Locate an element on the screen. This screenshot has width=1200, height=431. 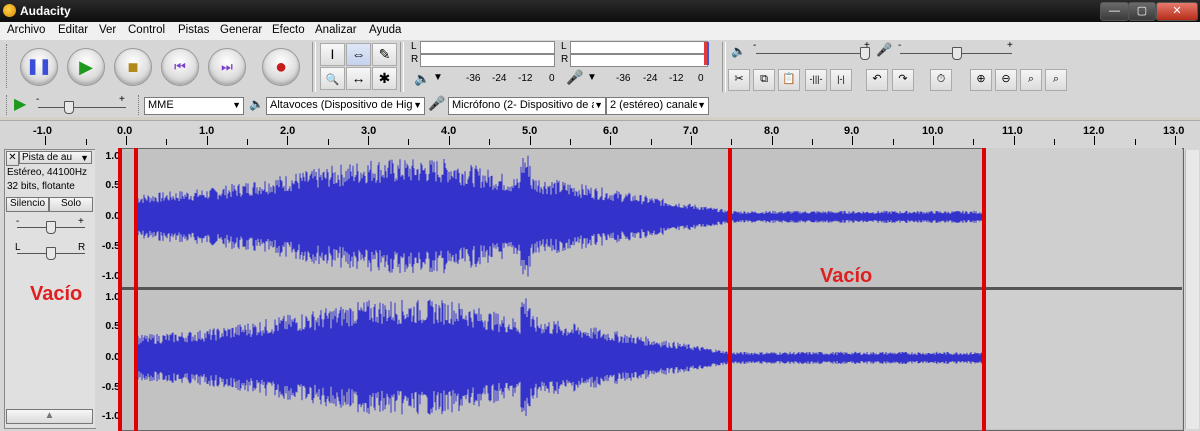
solo-button: Solo is located at coordinates (71, 204).